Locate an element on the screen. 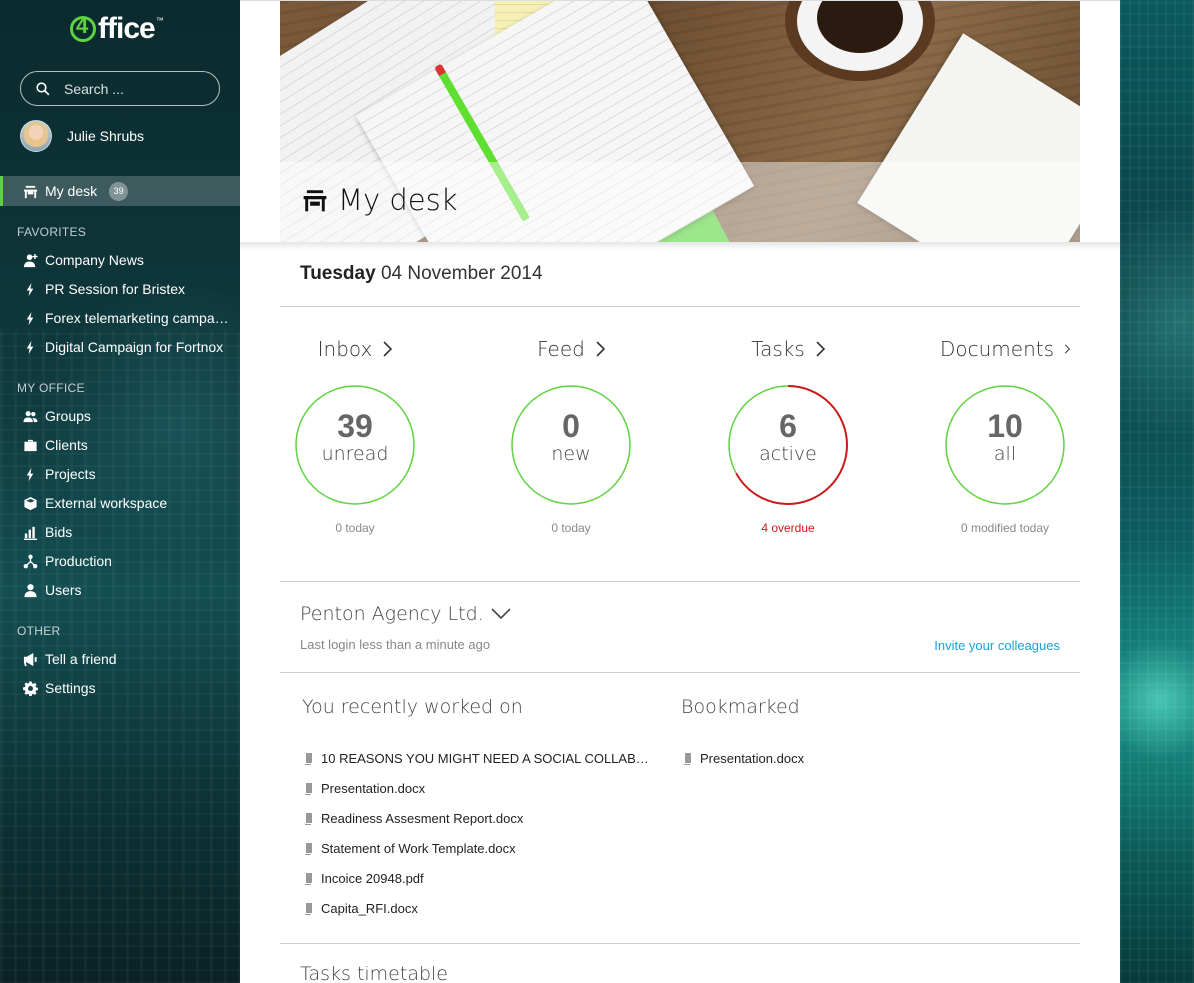 This screenshot has width=1194, height=983. sidebar-item-clients: Clients is located at coordinates (120, 445).